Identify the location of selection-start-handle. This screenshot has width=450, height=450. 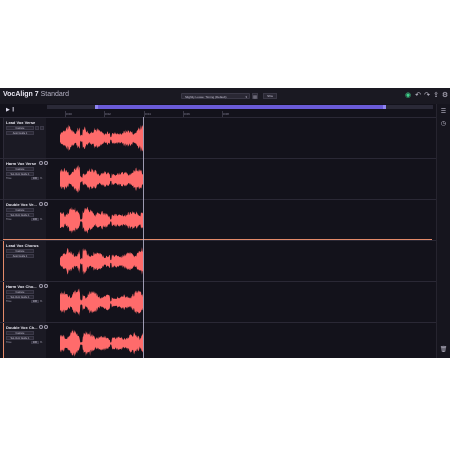
(96, 107).